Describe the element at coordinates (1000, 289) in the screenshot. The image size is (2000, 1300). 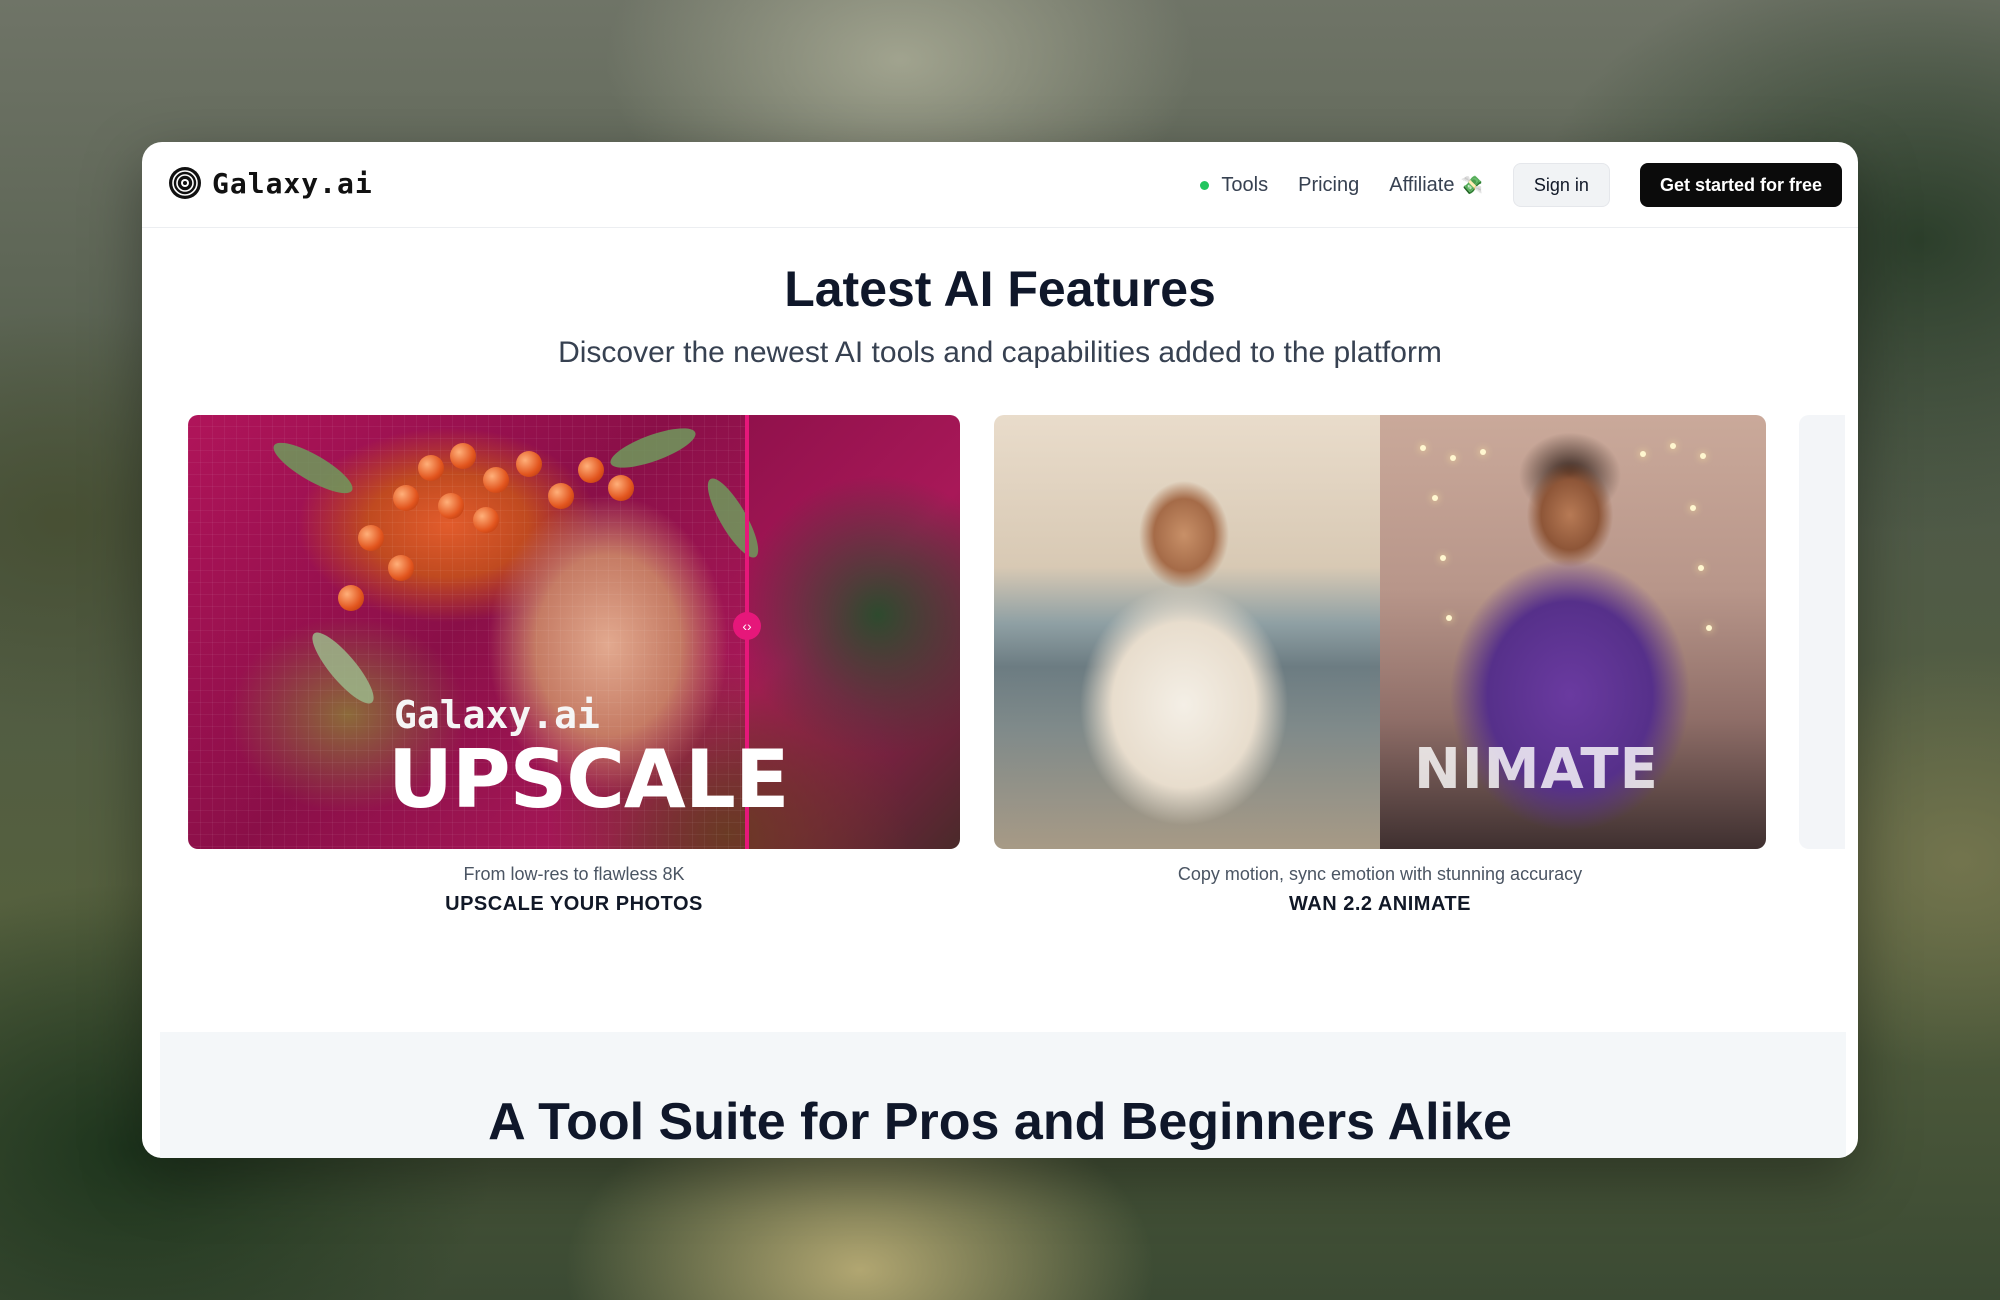
I see `section-title: Latest AI Features` at that location.